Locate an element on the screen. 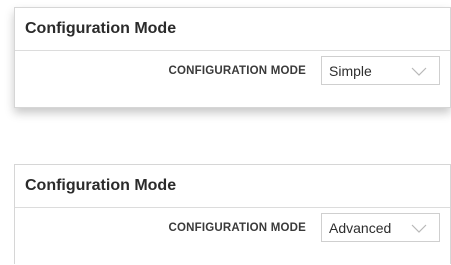  configuration-mode-select: Simple is located at coordinates (380, 70).